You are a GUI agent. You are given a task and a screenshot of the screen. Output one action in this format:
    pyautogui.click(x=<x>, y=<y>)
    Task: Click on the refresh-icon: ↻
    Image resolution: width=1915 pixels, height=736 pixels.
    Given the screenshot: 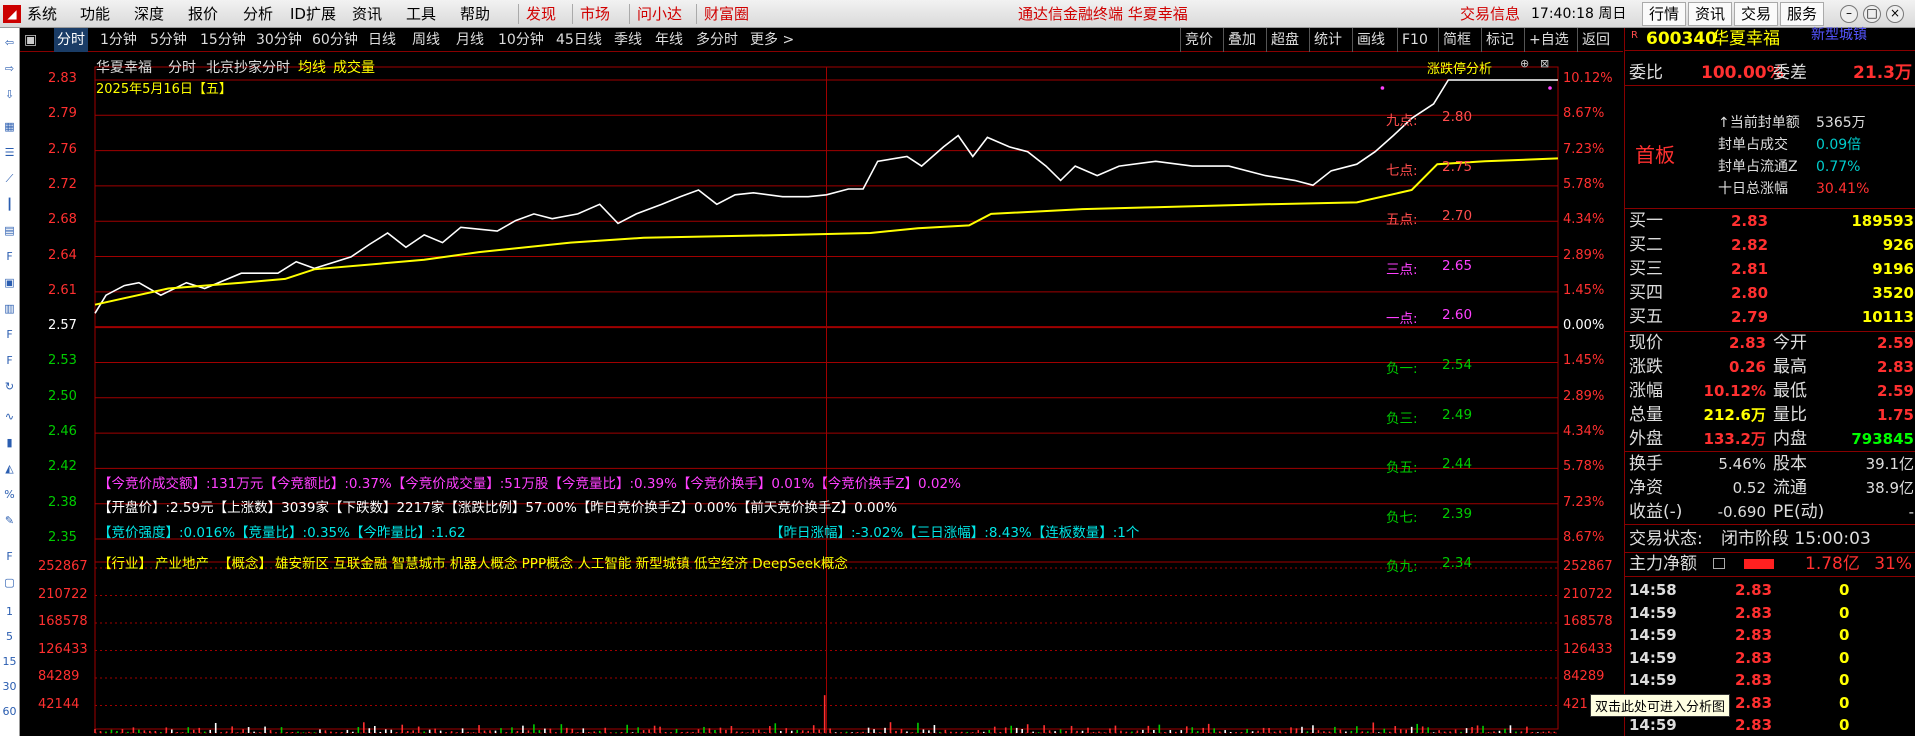 What is the action you would take?
    pyautogui.click(x=9, y=386)
    